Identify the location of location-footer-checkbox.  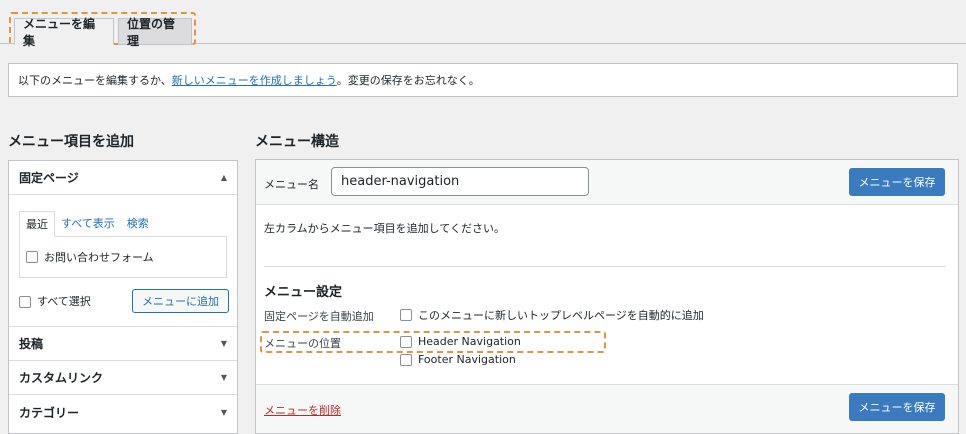
(406, 359).